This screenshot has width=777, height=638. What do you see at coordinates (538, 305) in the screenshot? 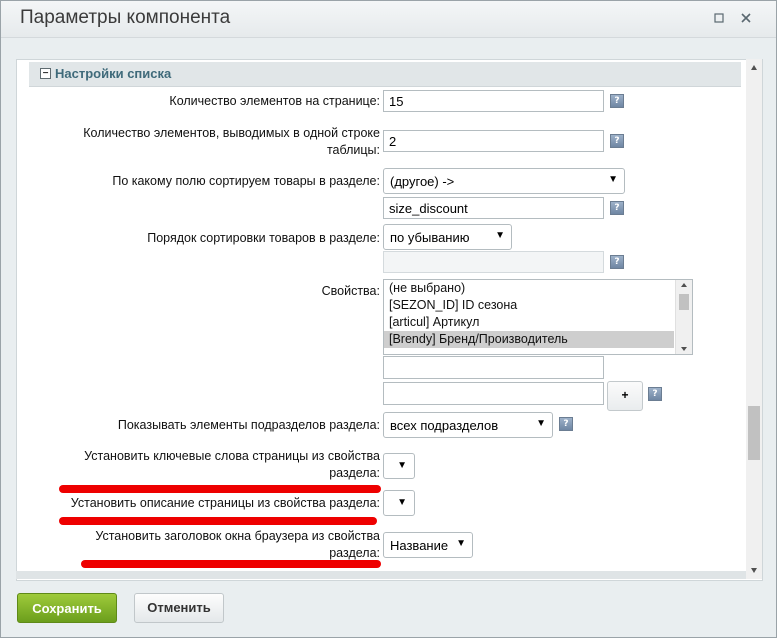
I see `list-option: [SEZON_ID] ID сезона` at bounding box center [538, 305].